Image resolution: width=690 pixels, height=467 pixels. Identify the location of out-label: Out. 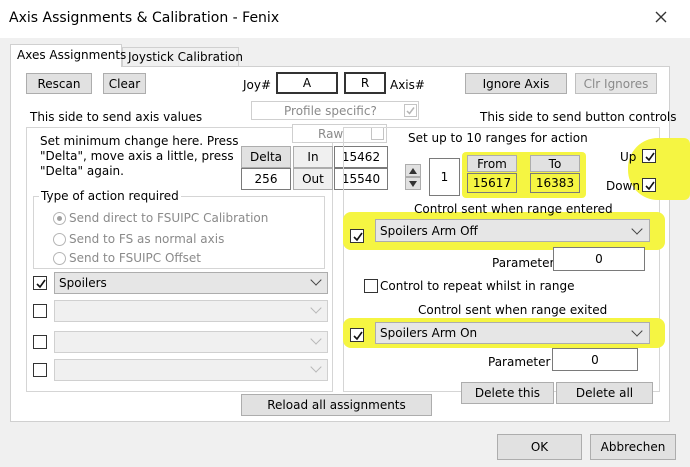
(313, 179).